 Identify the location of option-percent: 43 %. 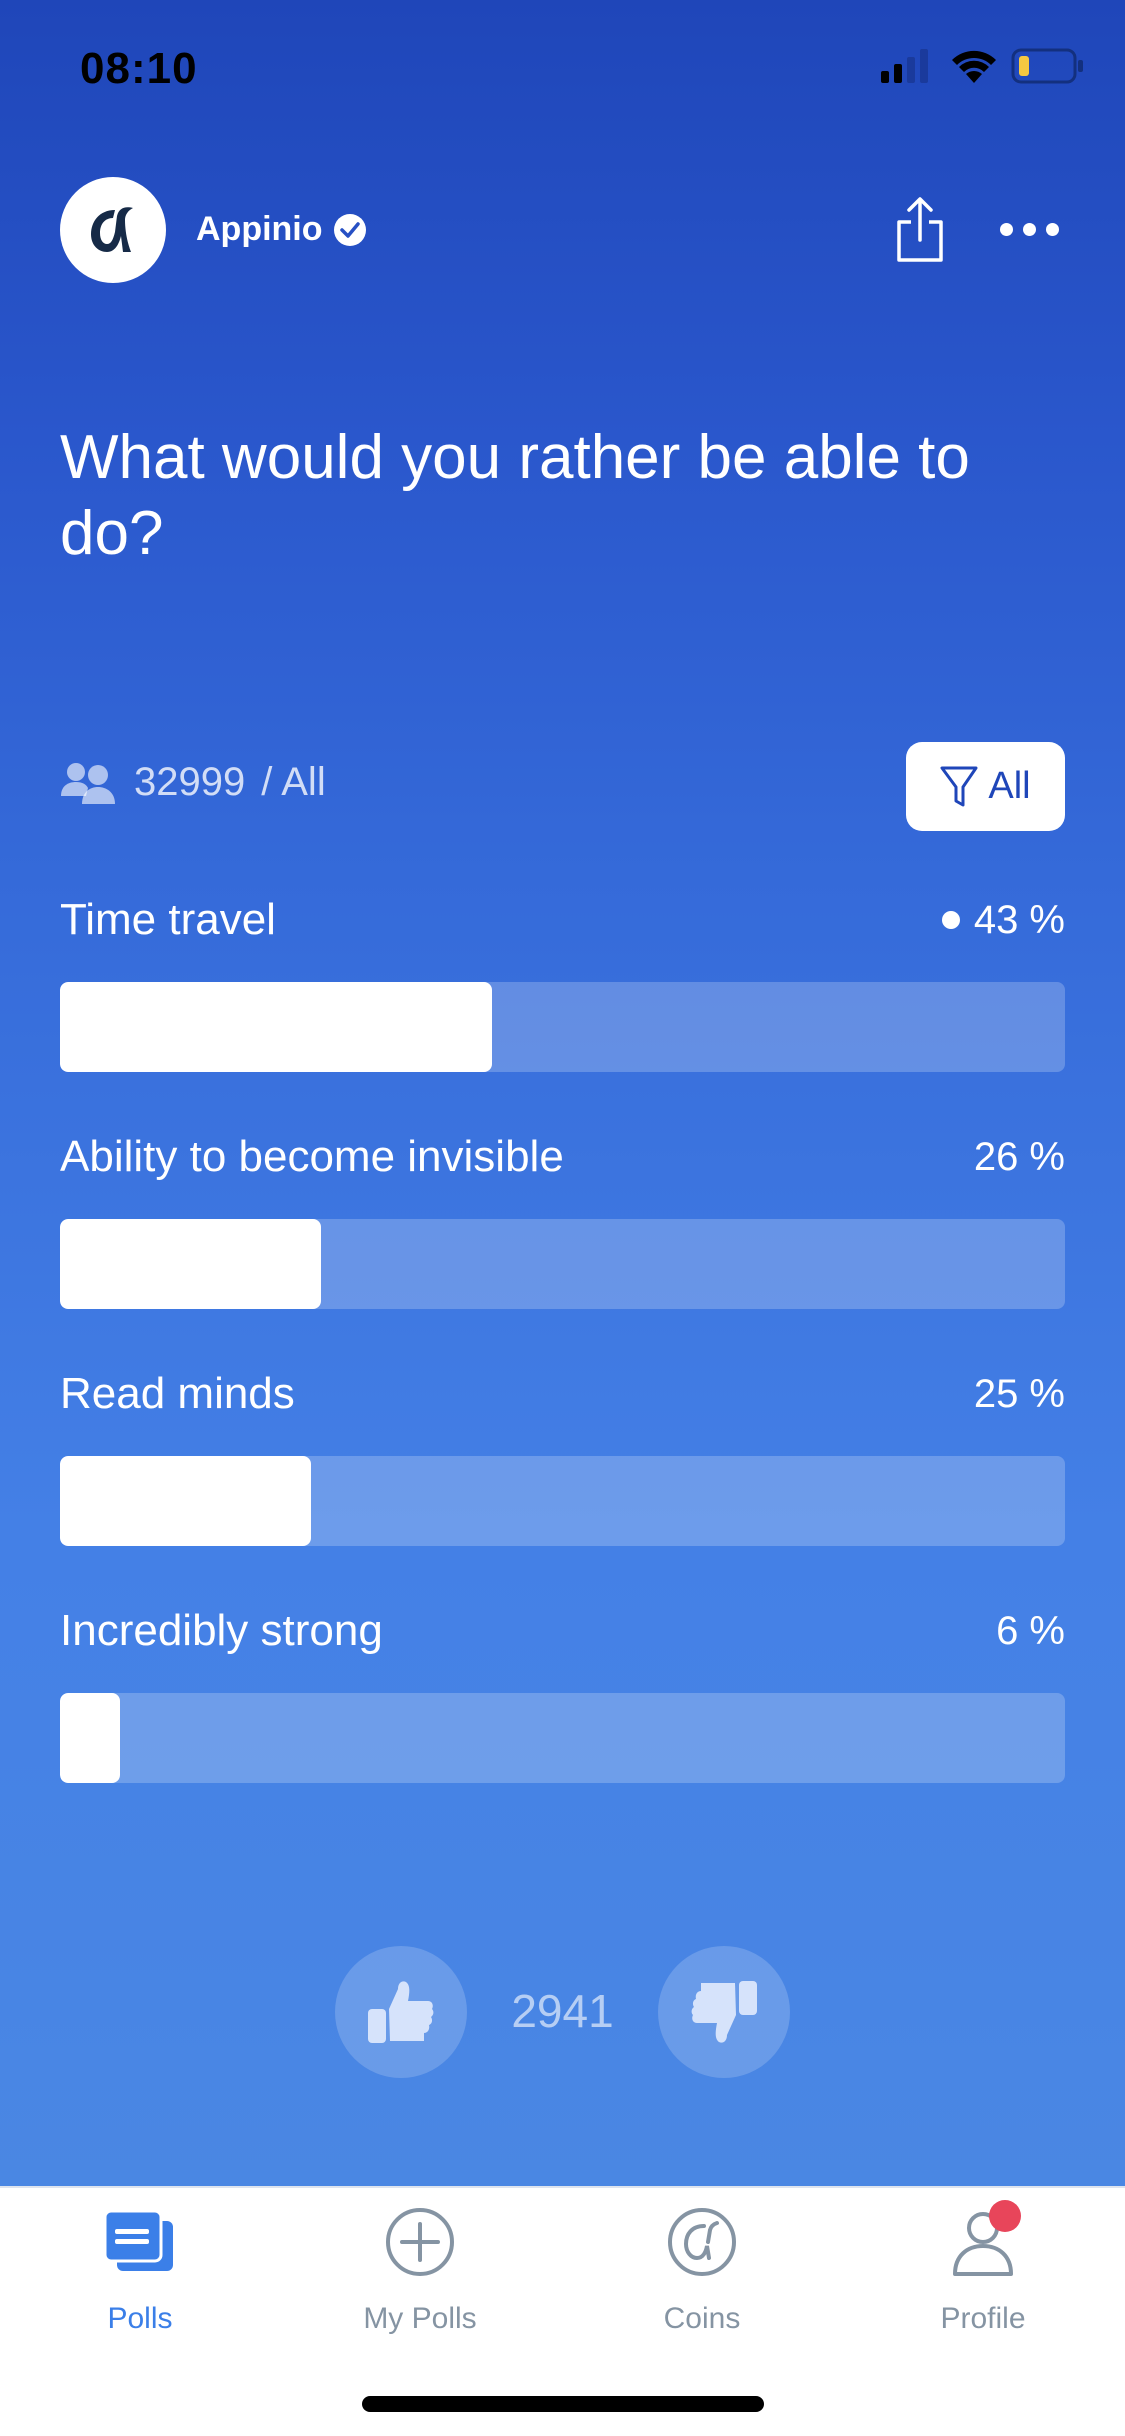
(1003, 920).